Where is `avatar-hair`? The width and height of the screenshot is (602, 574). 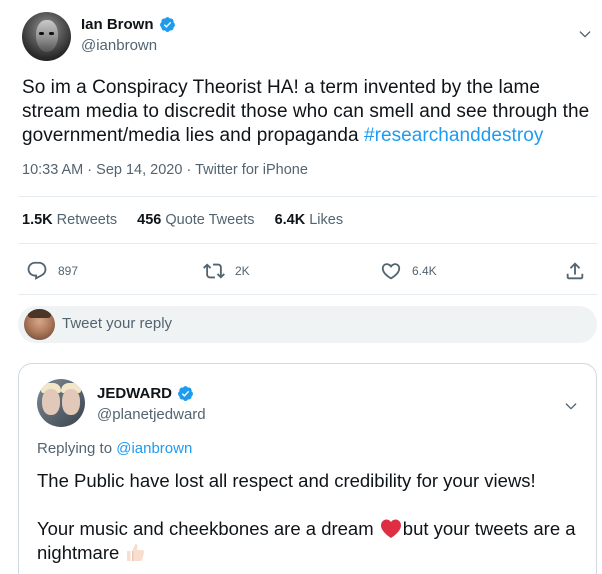
avatar-hair is located at coordinates (39, 313).